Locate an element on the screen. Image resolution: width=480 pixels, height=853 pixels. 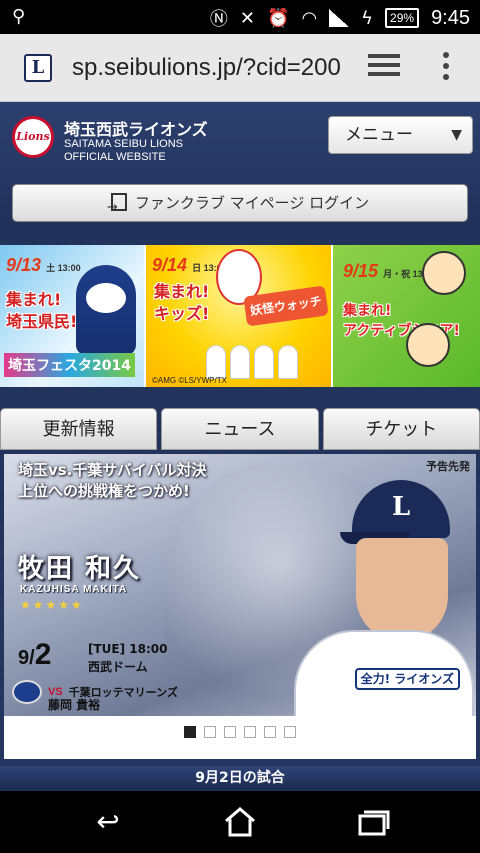
charging-icon: ϟ is located at coordinates (367, 18).